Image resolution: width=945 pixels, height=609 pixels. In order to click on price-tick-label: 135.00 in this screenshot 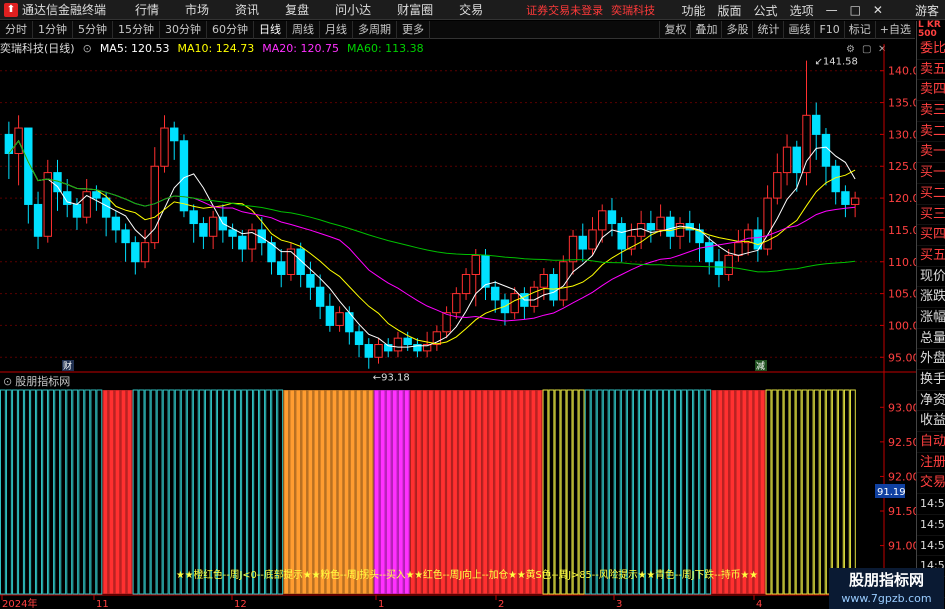, I will do `click(902, 103)`.